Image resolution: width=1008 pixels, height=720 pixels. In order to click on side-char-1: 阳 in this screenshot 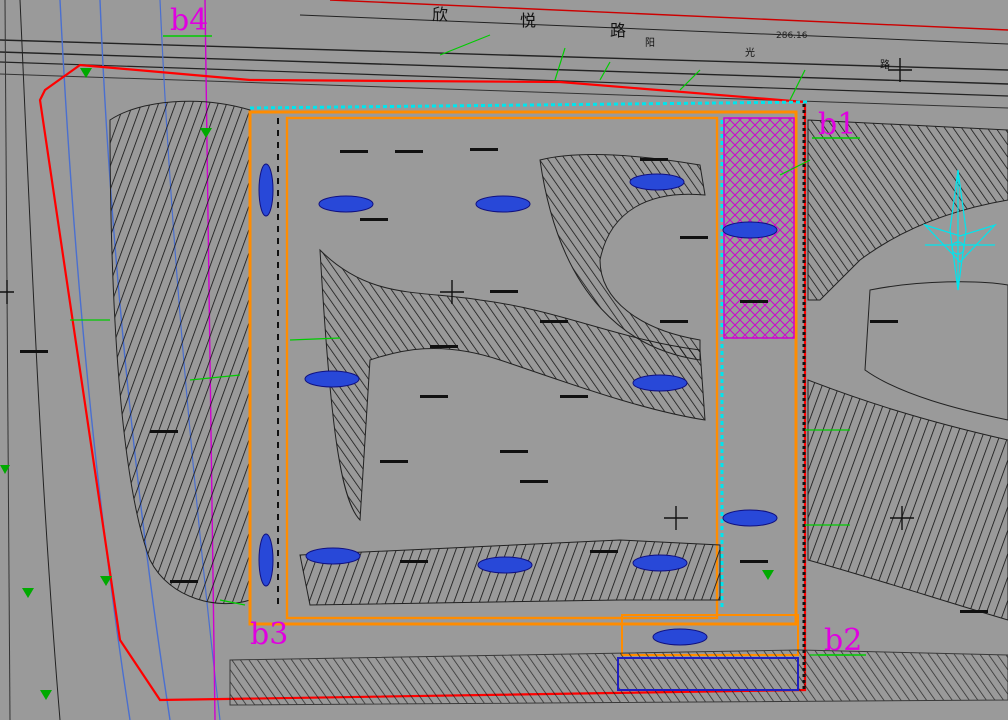, I will do `click(650, 43)`.